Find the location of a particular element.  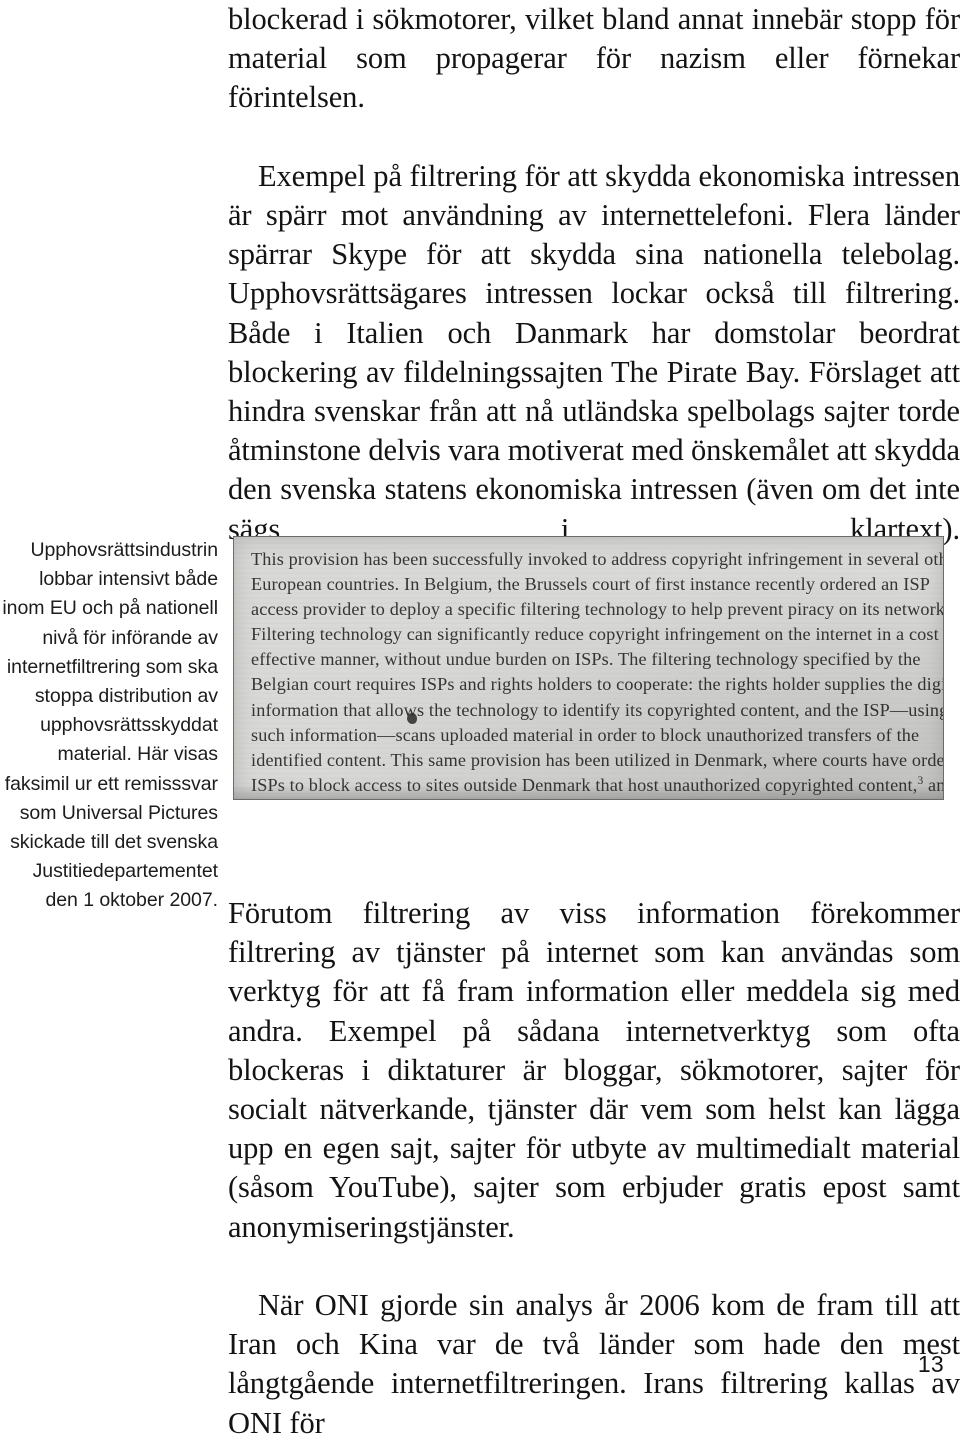

scan-toner-blob is located at coordinates (412, 718).